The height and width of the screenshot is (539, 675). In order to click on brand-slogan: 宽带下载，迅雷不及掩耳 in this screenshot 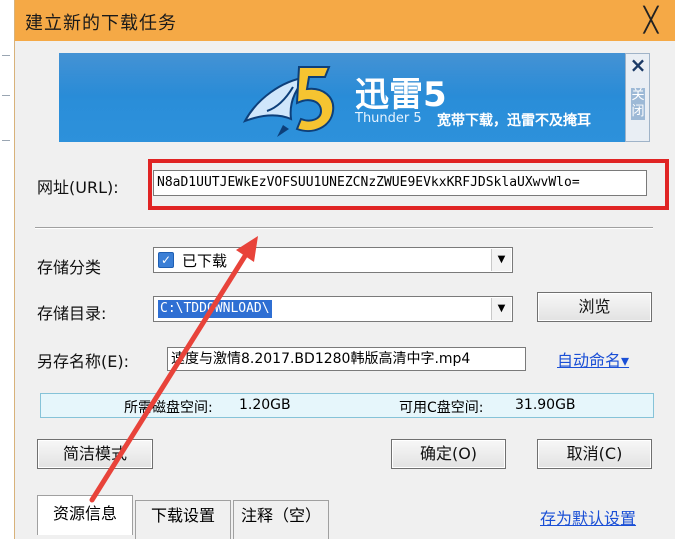, I will do `click(514, 121)`.